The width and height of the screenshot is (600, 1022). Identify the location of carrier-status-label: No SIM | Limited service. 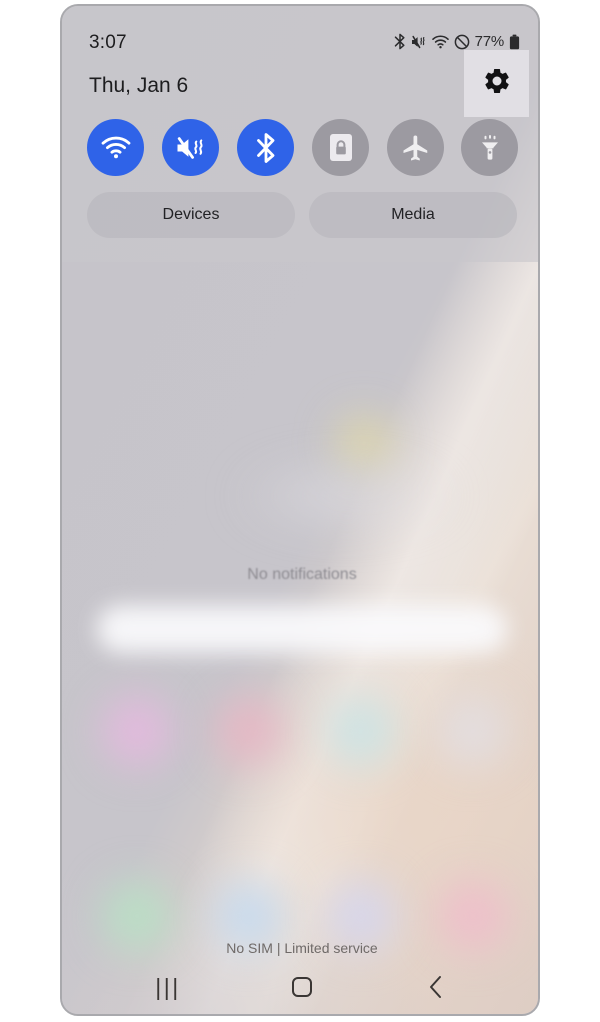
(302, 948).